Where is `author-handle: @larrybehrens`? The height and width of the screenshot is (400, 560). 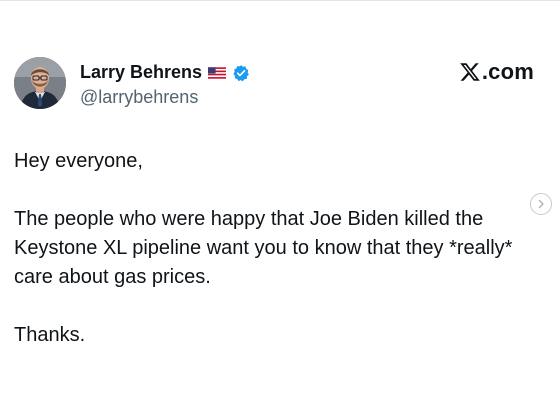 author-handle: @larrybehrens is located at coordinates (139, 97).